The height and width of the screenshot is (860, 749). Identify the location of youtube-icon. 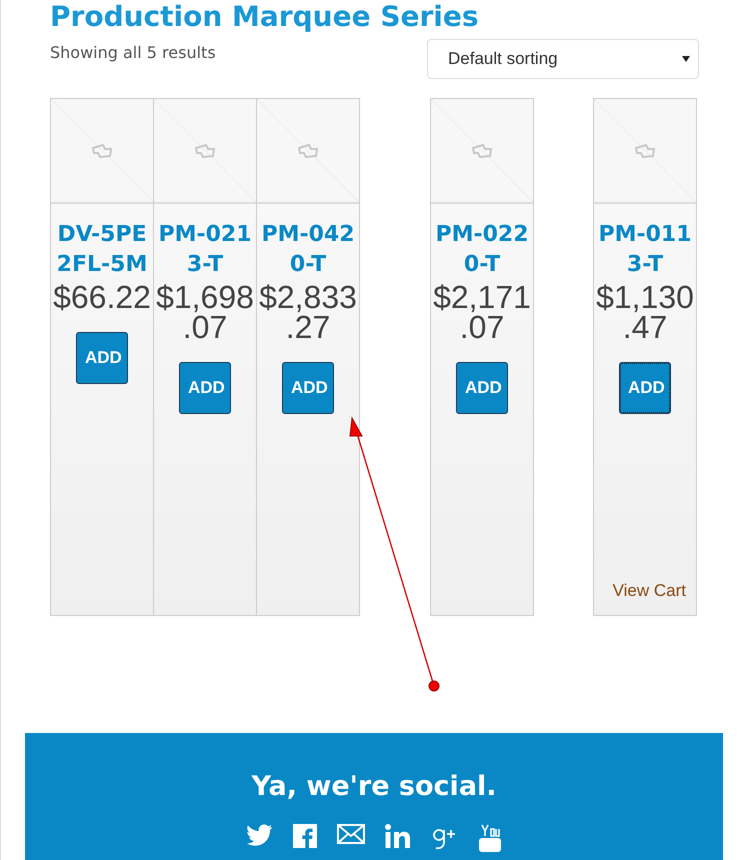
(490, 838).